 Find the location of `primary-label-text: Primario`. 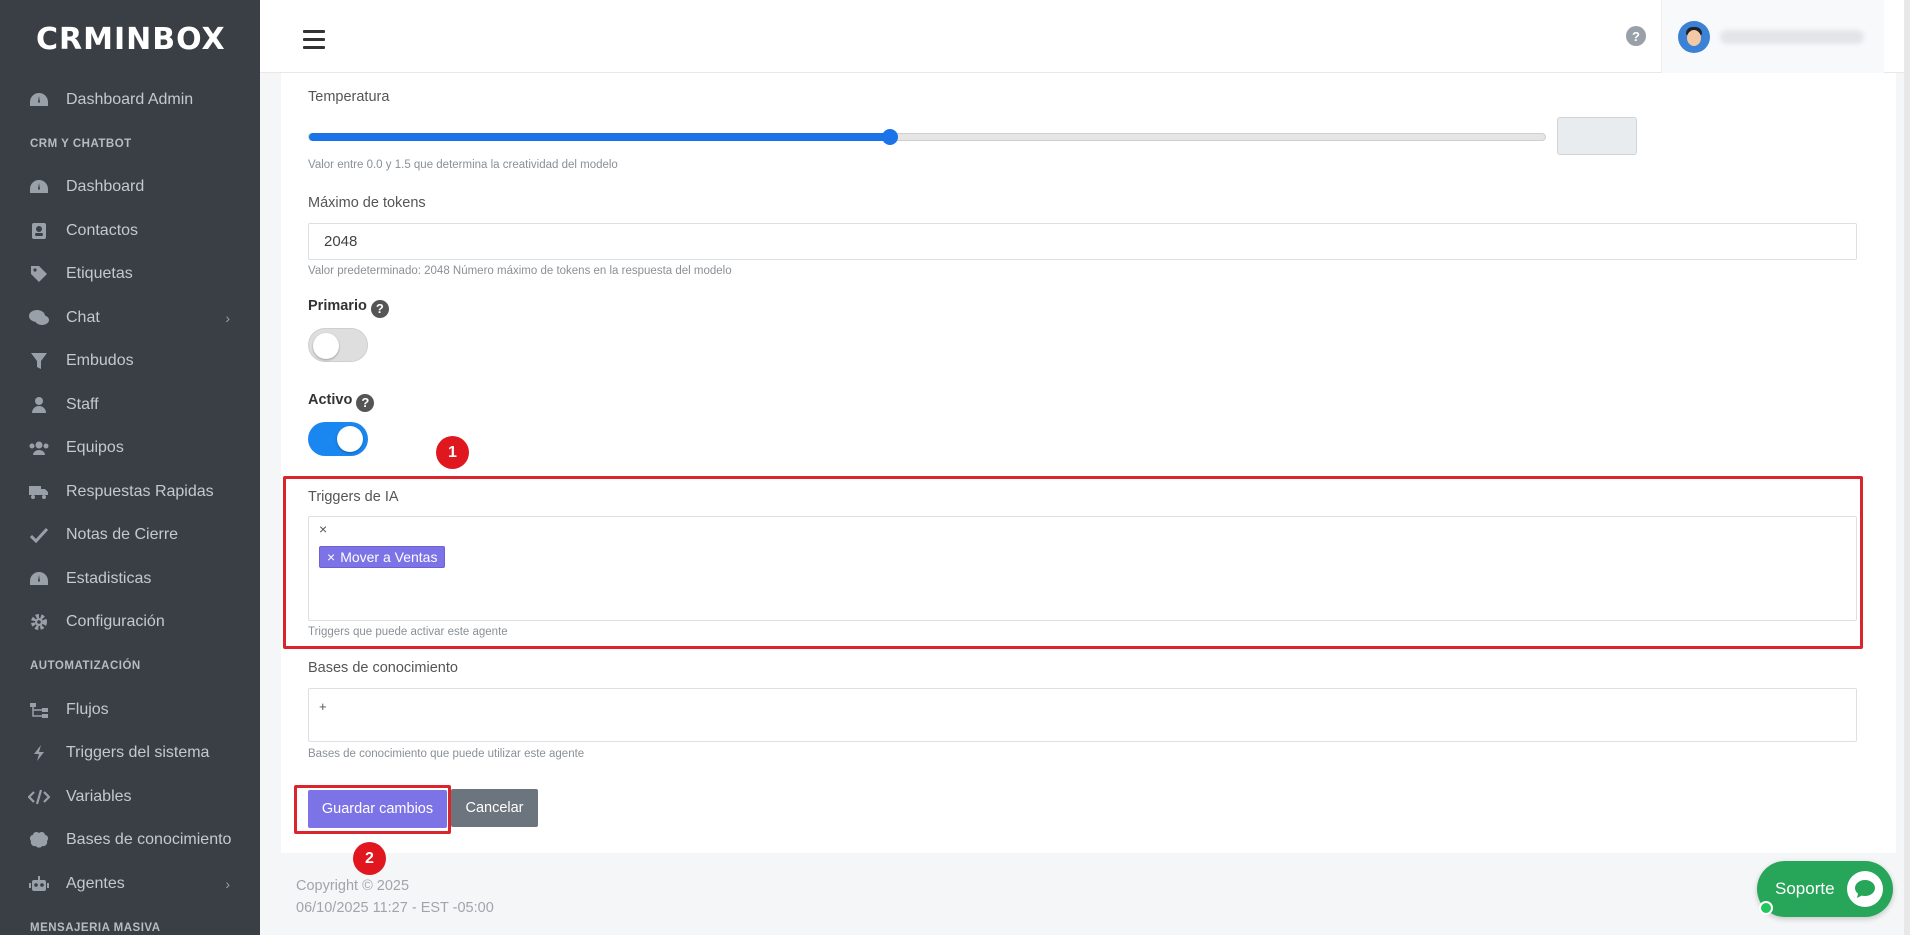

primary-label-text: Primario is located at coordinates (337, 306).